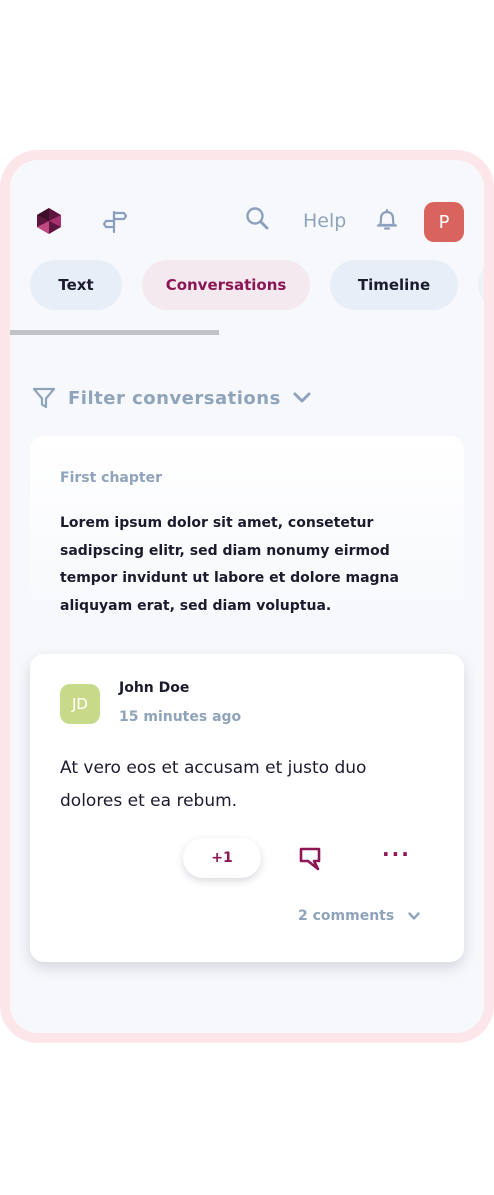 This screenshot has width=494, height=1195. What do you see at coordinates (114, 332) in the screenshot?
I see `scroll-progress-bar` at bounding box center [114, 332].